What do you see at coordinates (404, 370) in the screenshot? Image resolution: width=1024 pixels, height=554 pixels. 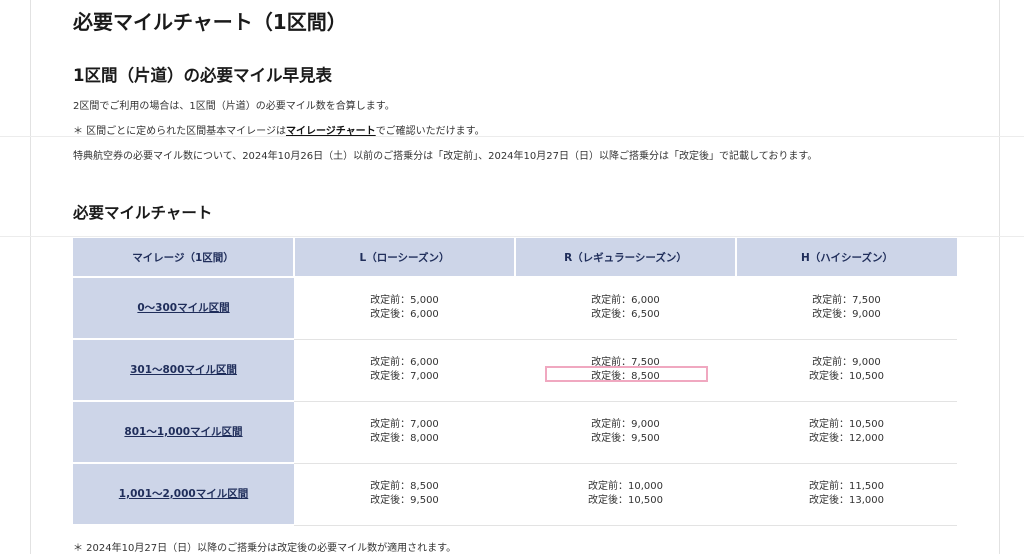 I see `table-cell: 改定前：6,000 改定後：7,000` at bounding box center [404, 370].